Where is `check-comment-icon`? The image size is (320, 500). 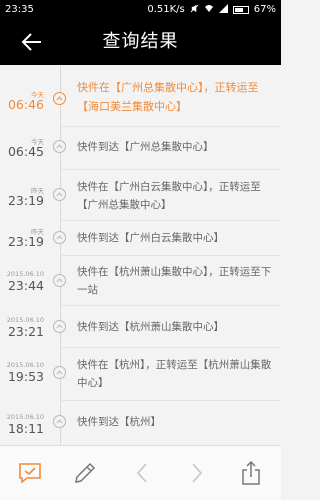
check-comment-icon is located at coordinates (30, 473).